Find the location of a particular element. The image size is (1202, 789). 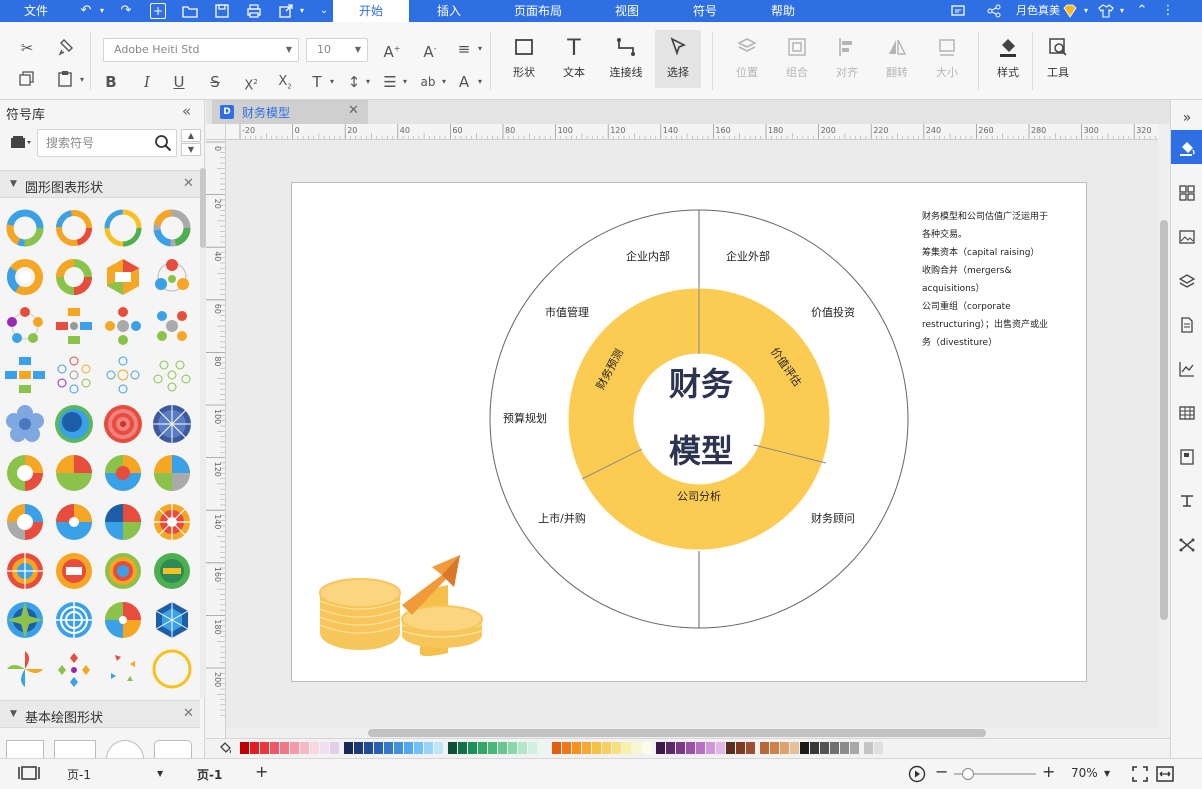

properties-icon is located at coordinates (1187, 456).